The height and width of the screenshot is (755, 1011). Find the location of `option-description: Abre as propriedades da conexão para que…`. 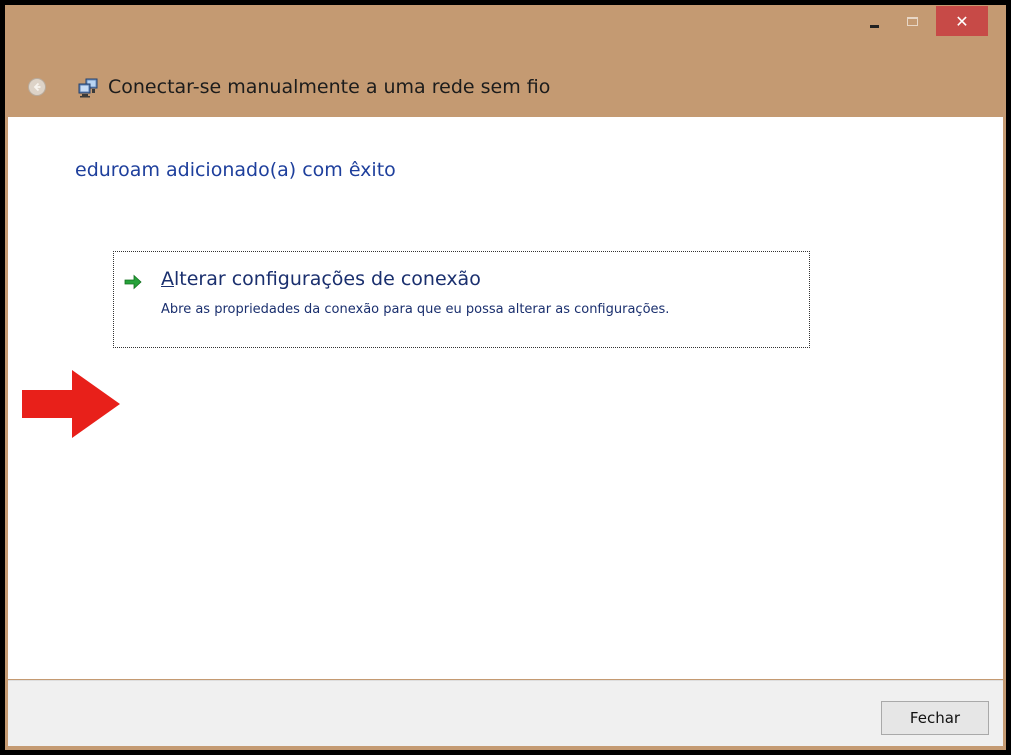

option-description: Abre as propriedades da conexão para que… is located at coordinates (415, 309).